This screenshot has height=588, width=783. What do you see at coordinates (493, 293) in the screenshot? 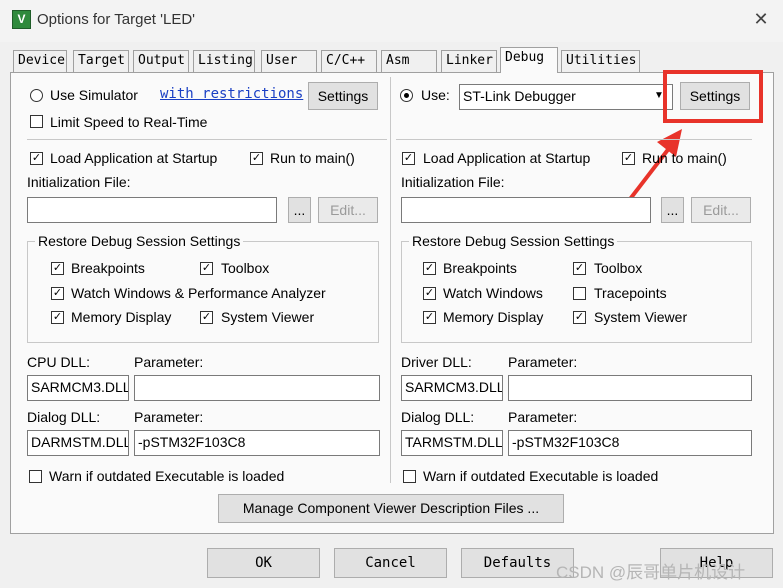
I see `right-watch-windows-label: Watch Windows` at bounding box center [493, 293].